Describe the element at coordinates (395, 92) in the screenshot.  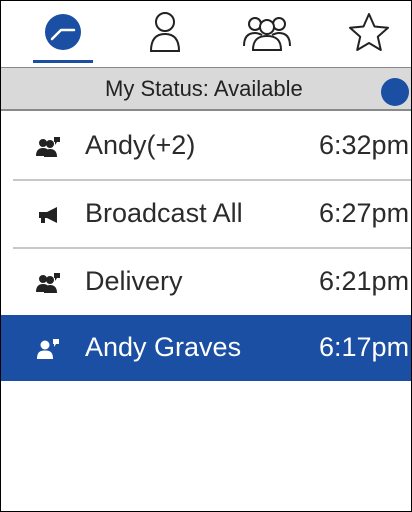
I see `status-indicator-dot` at that location.